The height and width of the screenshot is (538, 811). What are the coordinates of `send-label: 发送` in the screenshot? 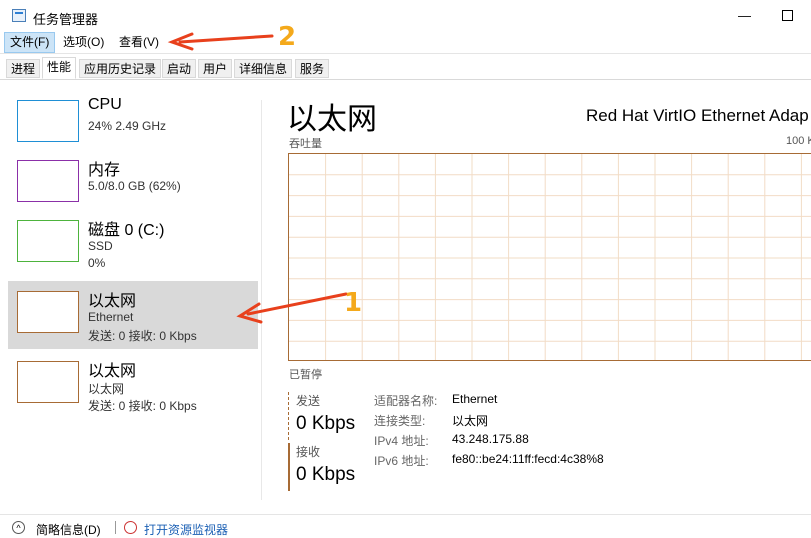 It's located at (308, 401).